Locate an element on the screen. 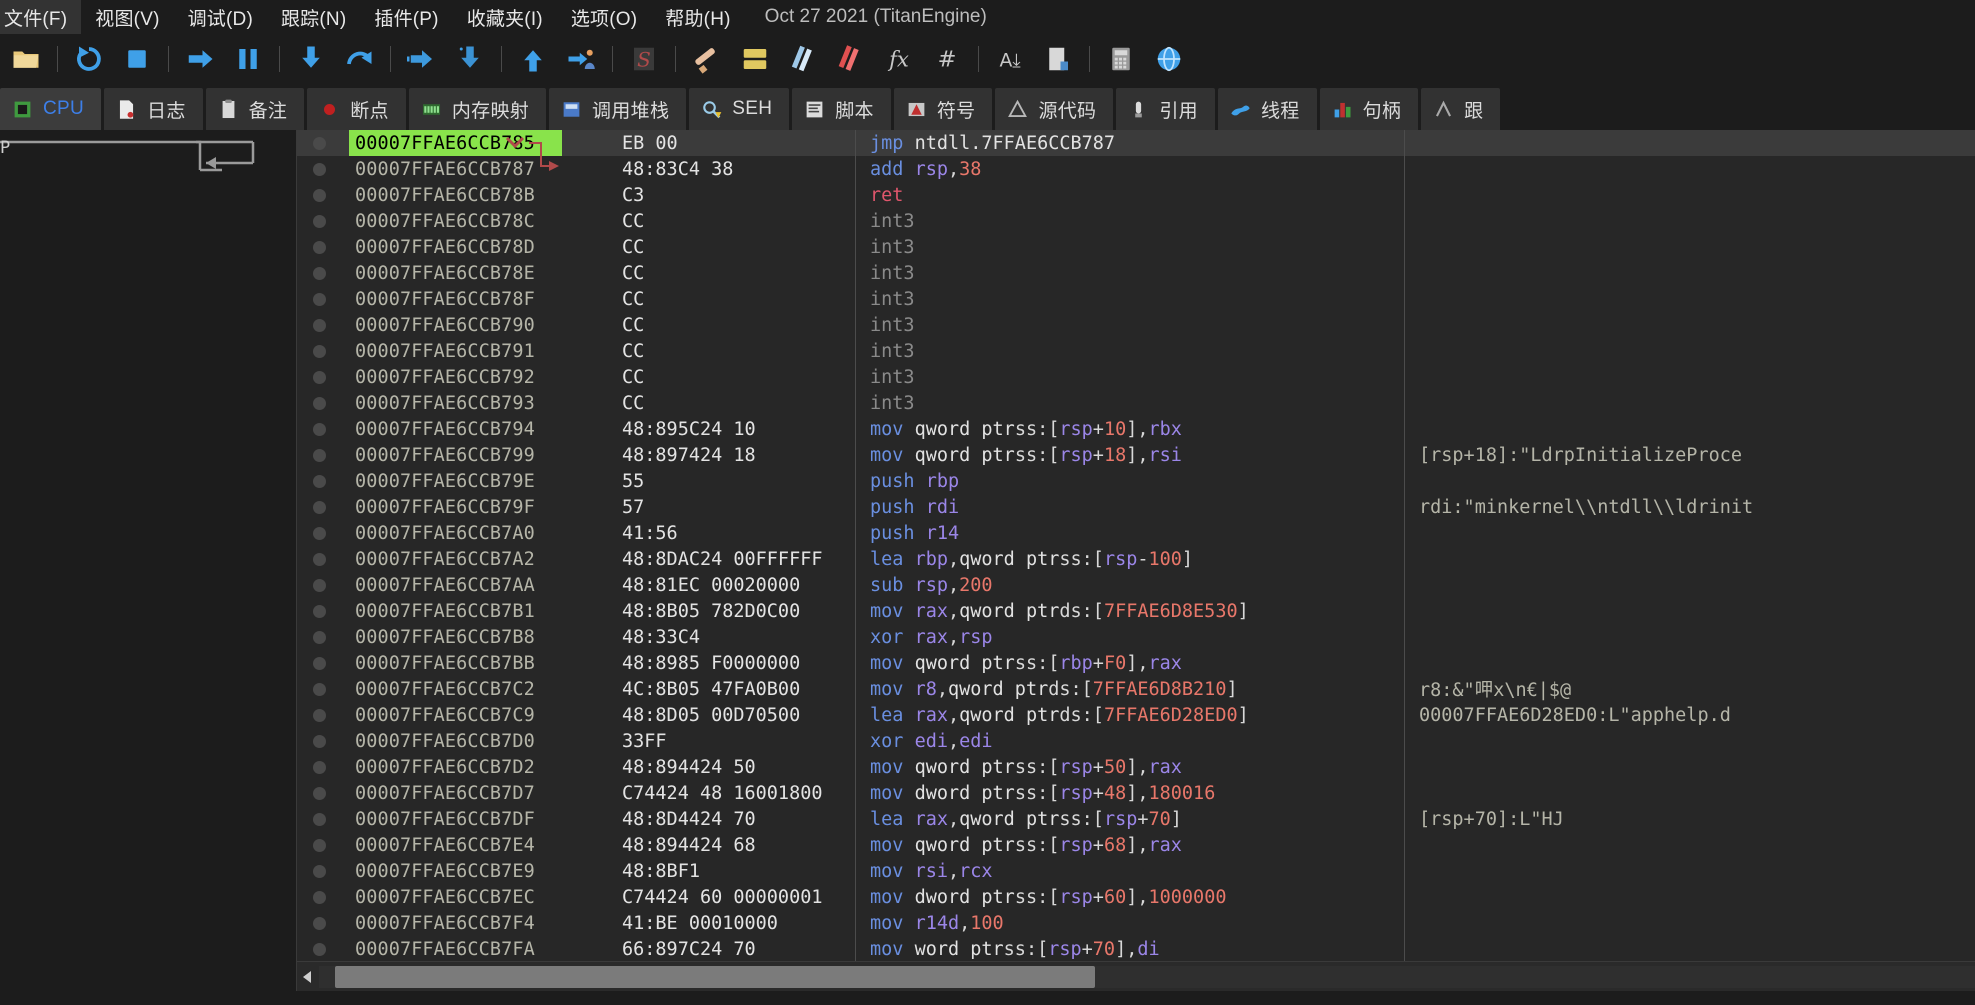 This screenshot has width=1975, height=1005. disassembly-row: 00007FFAE6CCB7E9 48:8BF1 mov rsi, rcx is located at coordinates (1136, 871).